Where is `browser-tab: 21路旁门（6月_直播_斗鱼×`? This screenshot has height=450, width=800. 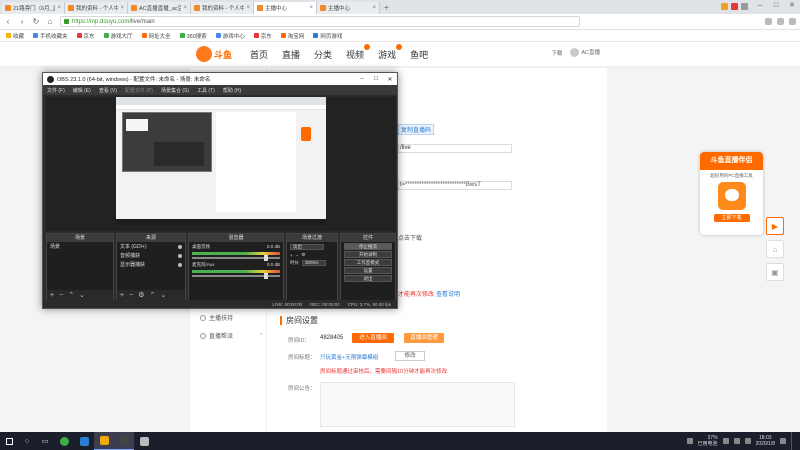
browser-tab: 21路旁门（6月_直播_斗鱼× is located at coordinates (33, 8).